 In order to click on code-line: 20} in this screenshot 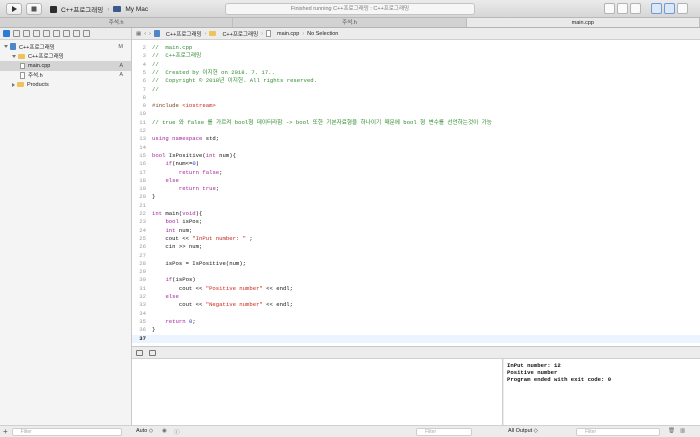, I will do `click(416, 197)`.